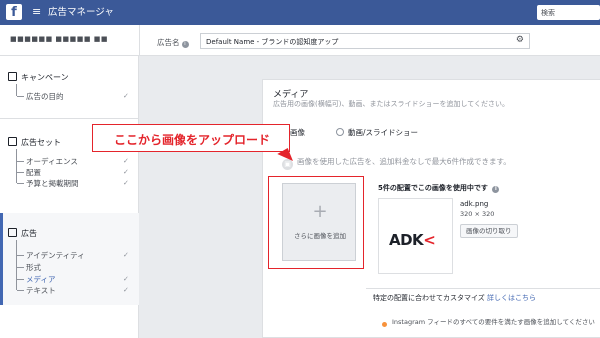  What do you see at coordinates (36, 290) in the screenshot?
I see `sidebar-item-text: テキスト` at bounding box center [36, 290].